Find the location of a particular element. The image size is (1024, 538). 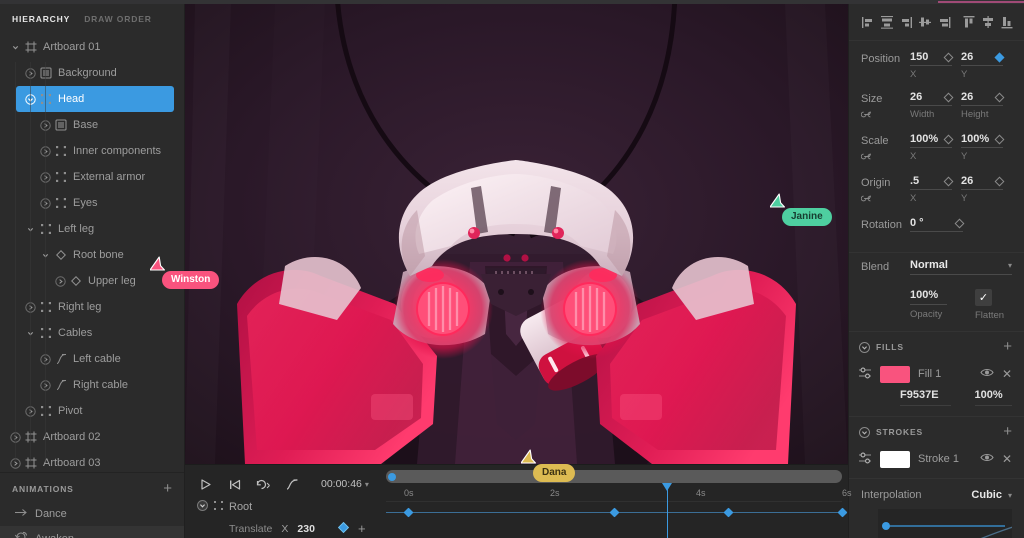

timecode-display: 00:00:46 ▾ is located at coordinates (345, 484).